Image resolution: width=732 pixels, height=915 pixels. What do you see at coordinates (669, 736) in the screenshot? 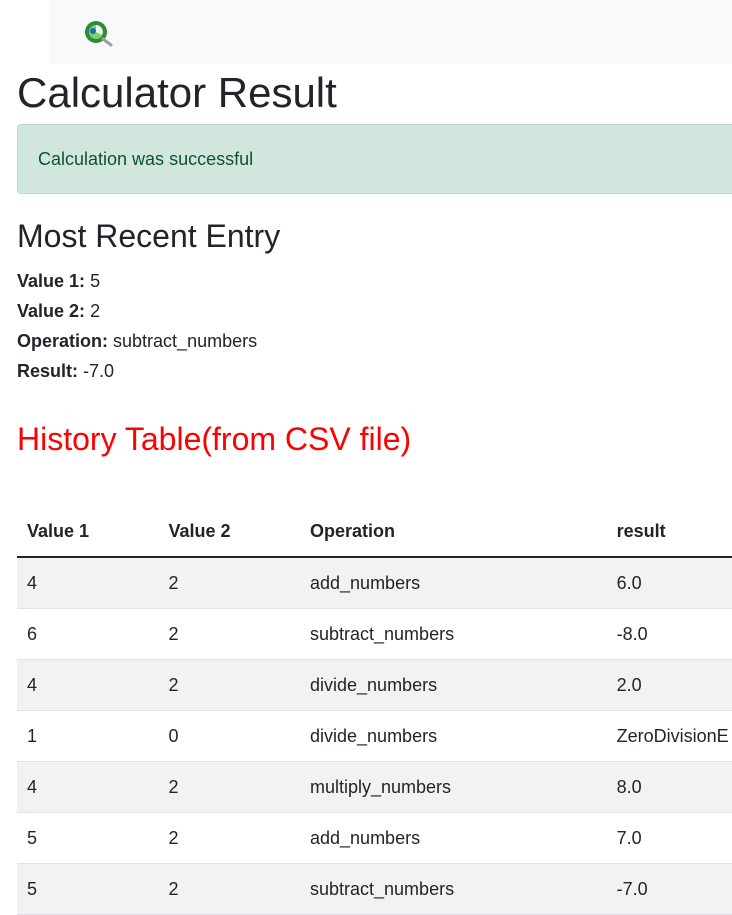
I see `table-cell: ZeroDivisionE` at bounding box center [669, 736].